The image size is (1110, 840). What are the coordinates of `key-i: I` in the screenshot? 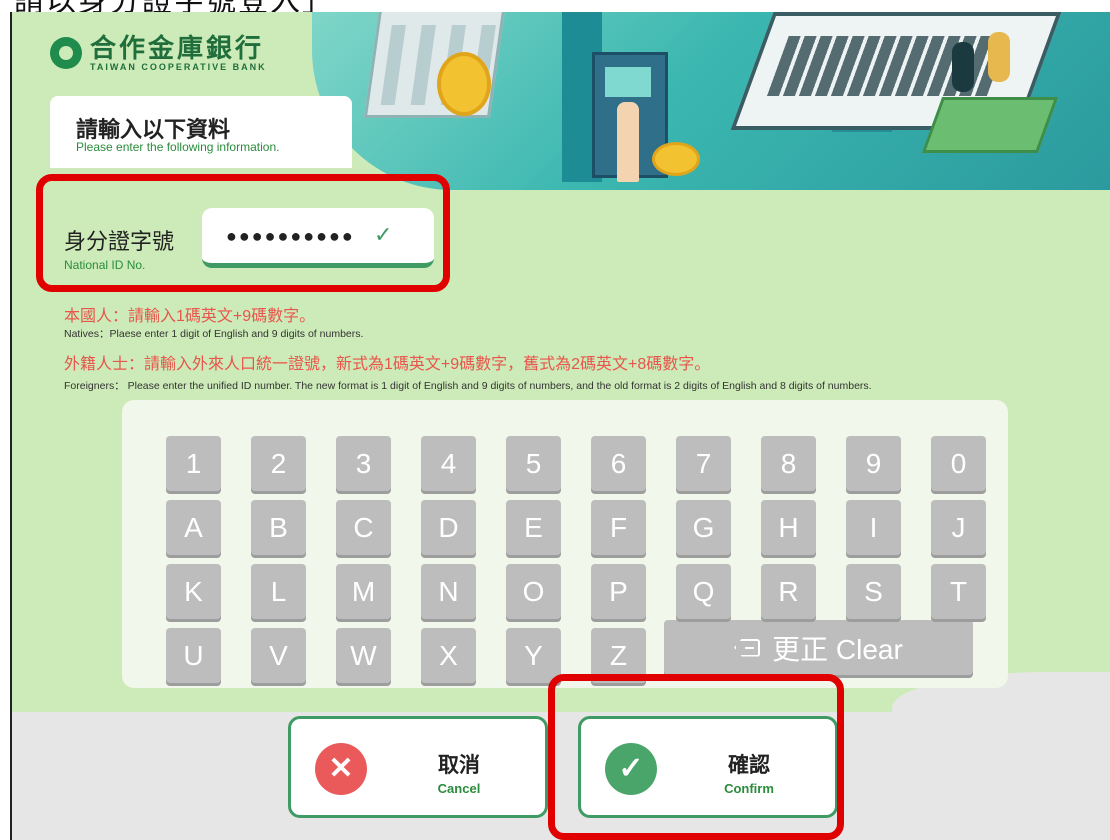 It's located at (873, 527).